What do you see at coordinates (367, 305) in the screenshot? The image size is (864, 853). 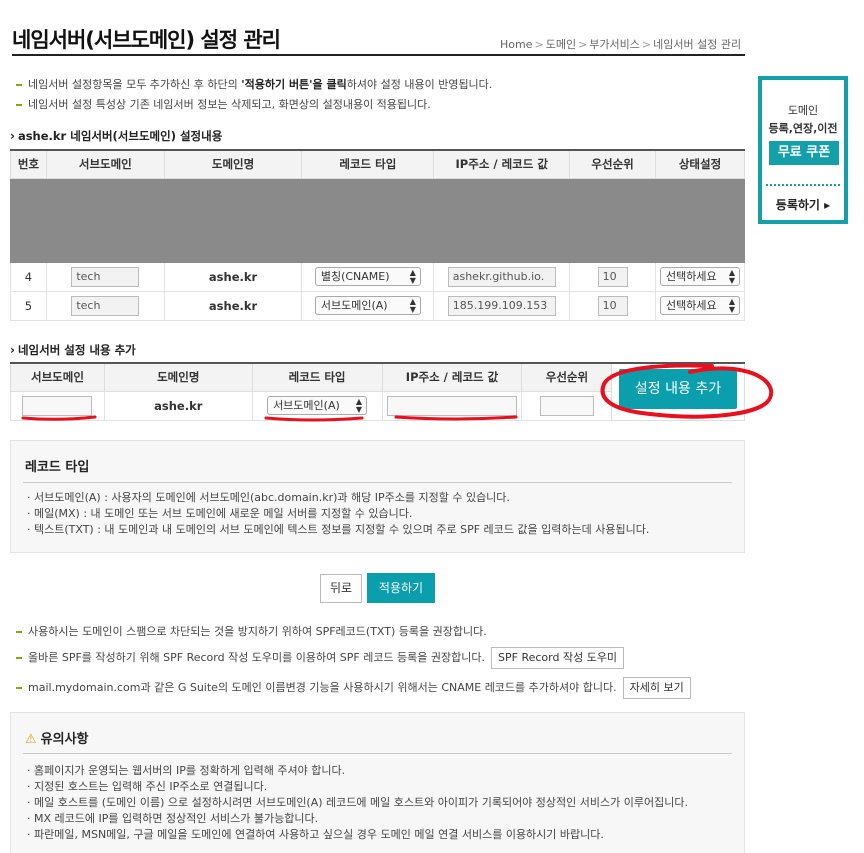 I see `record-type-select: 서브도메인(A) ▲ ▼` at bounding box center [367, 305].